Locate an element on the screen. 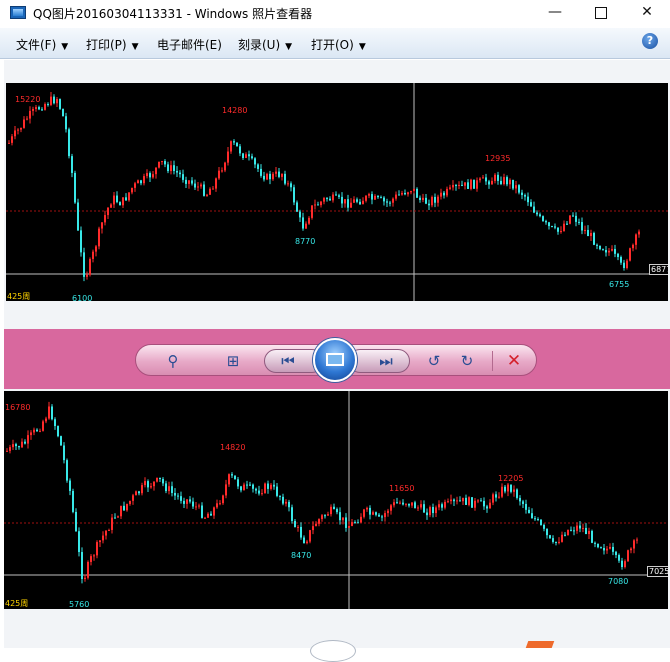 The width and height of the screenshot is (670, 662). menu-email: 电子邮件(E) is located at coordinates (189, 44).